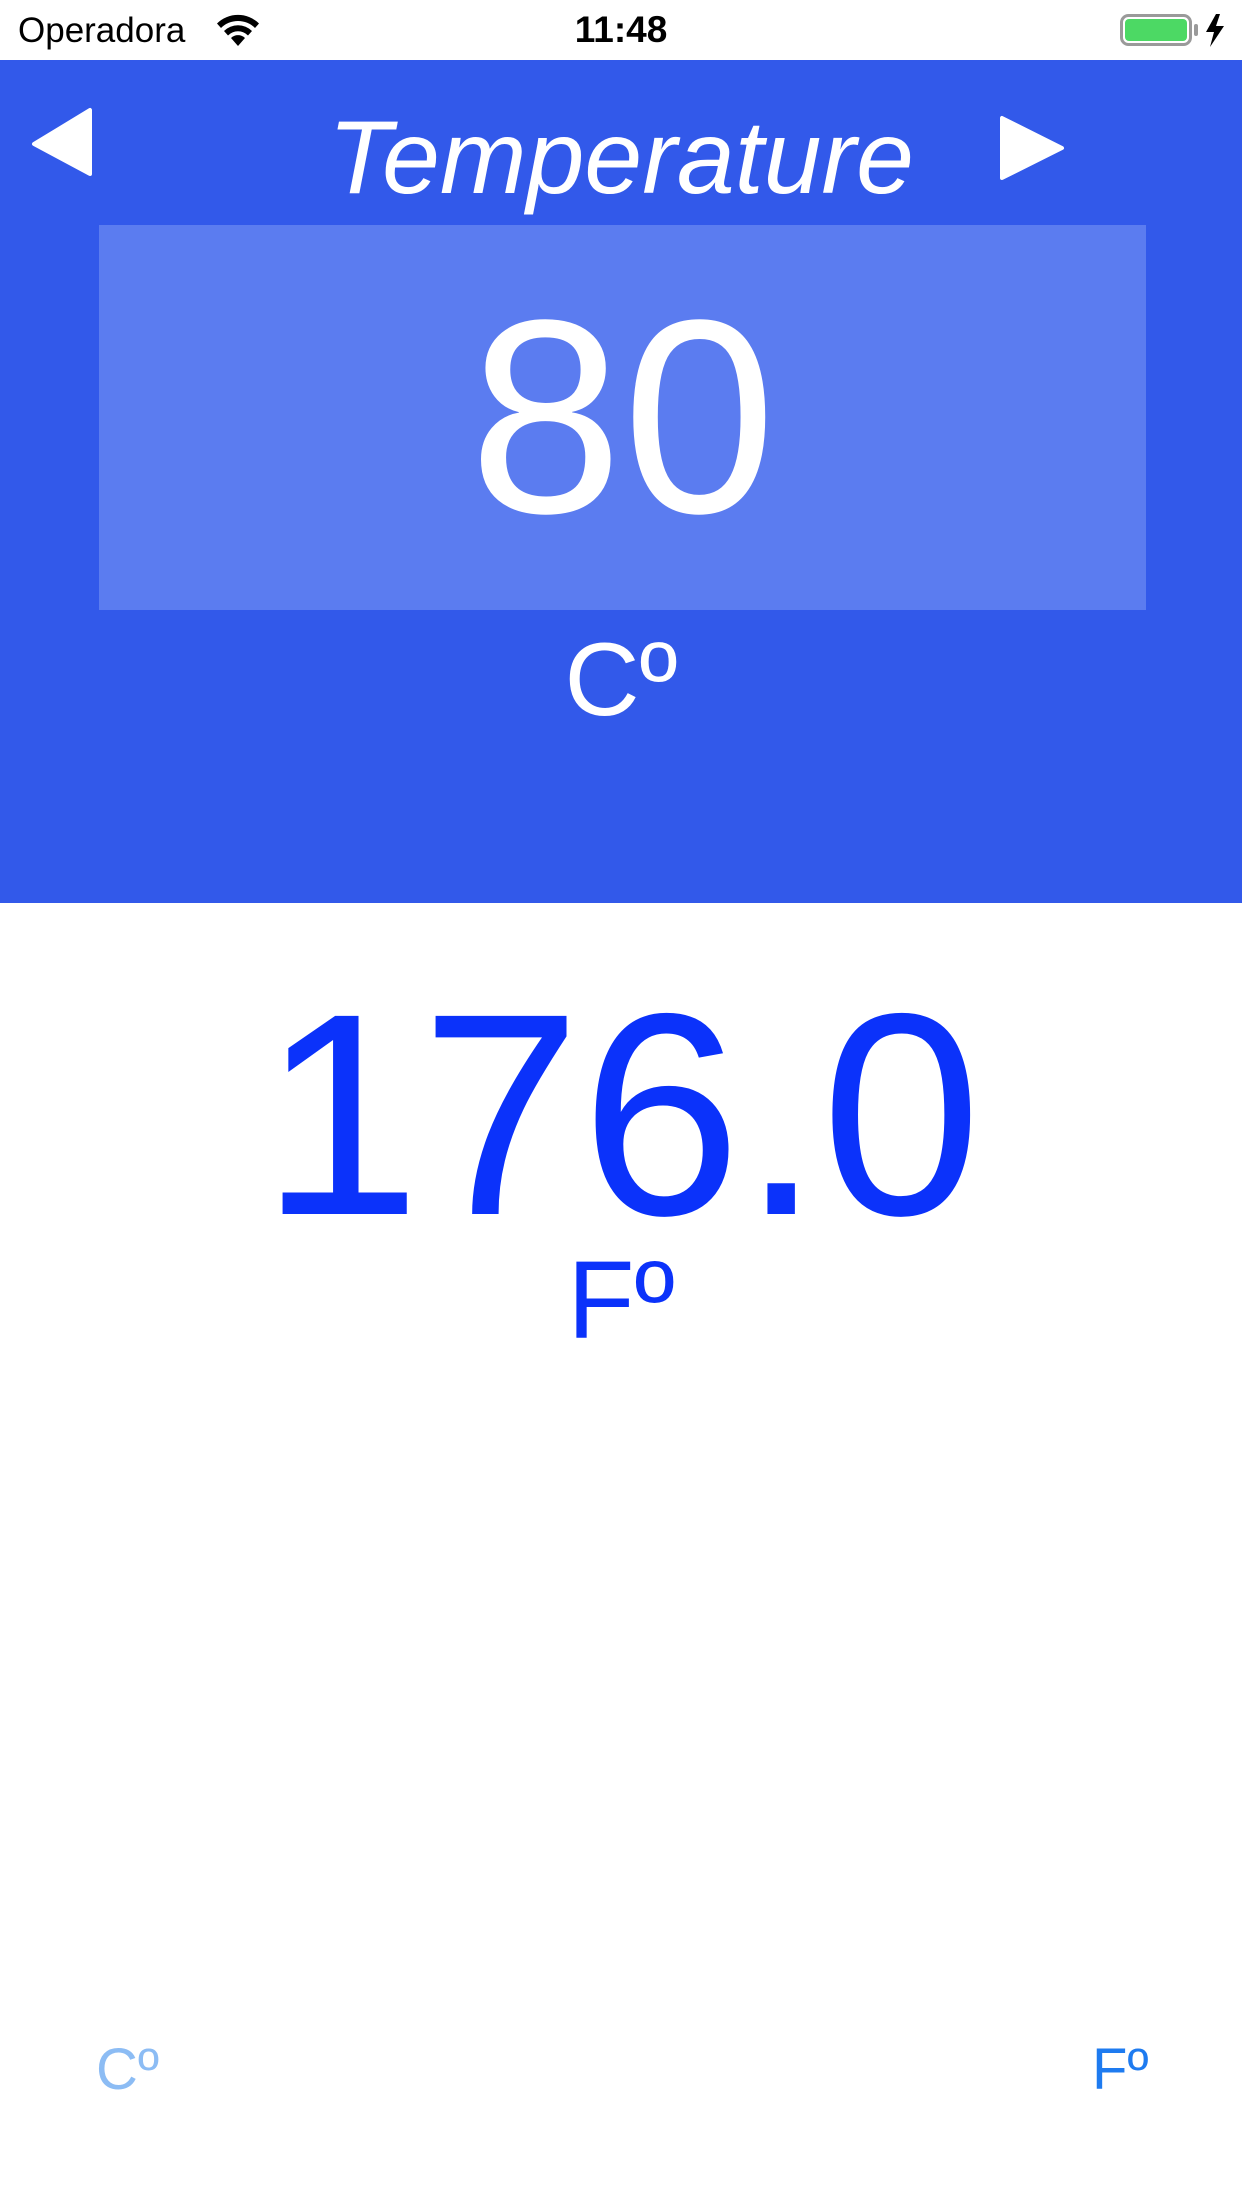  Describe the element at coordinates (1172, 30) in the screenshot. I see `battery-charging-icon` at that location.